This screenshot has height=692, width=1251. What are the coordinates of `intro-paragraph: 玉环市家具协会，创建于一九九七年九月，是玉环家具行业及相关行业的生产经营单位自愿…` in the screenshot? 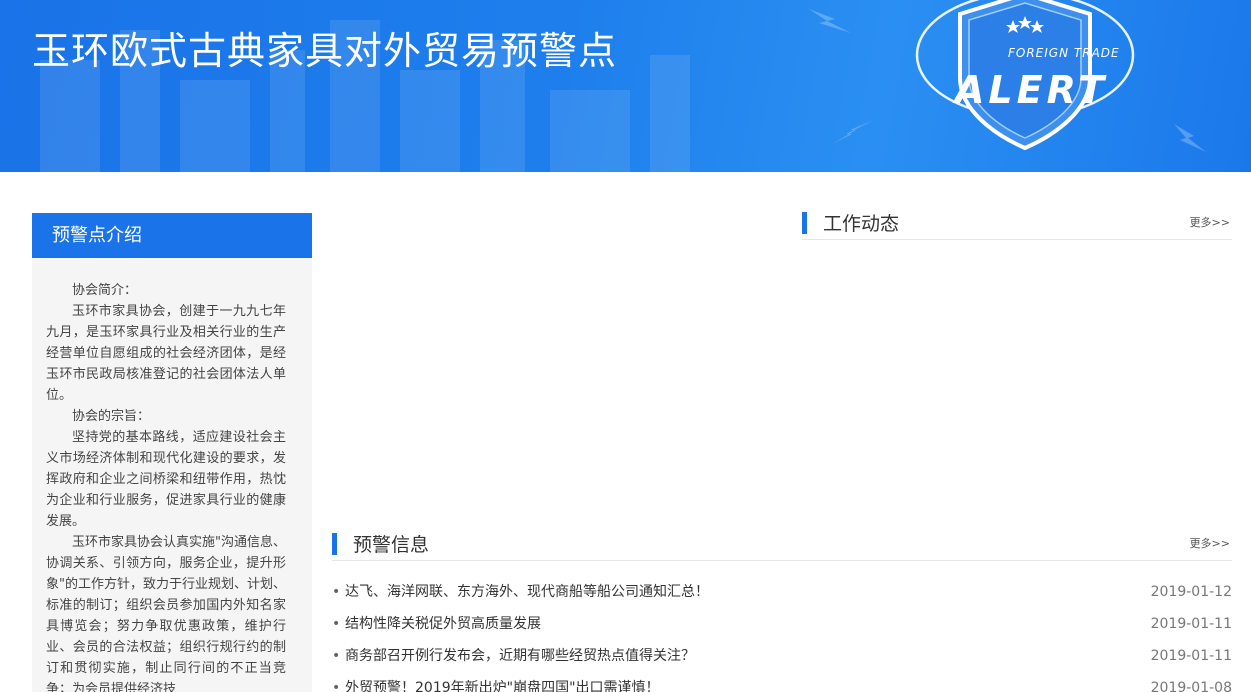 It's located at (166, 353).